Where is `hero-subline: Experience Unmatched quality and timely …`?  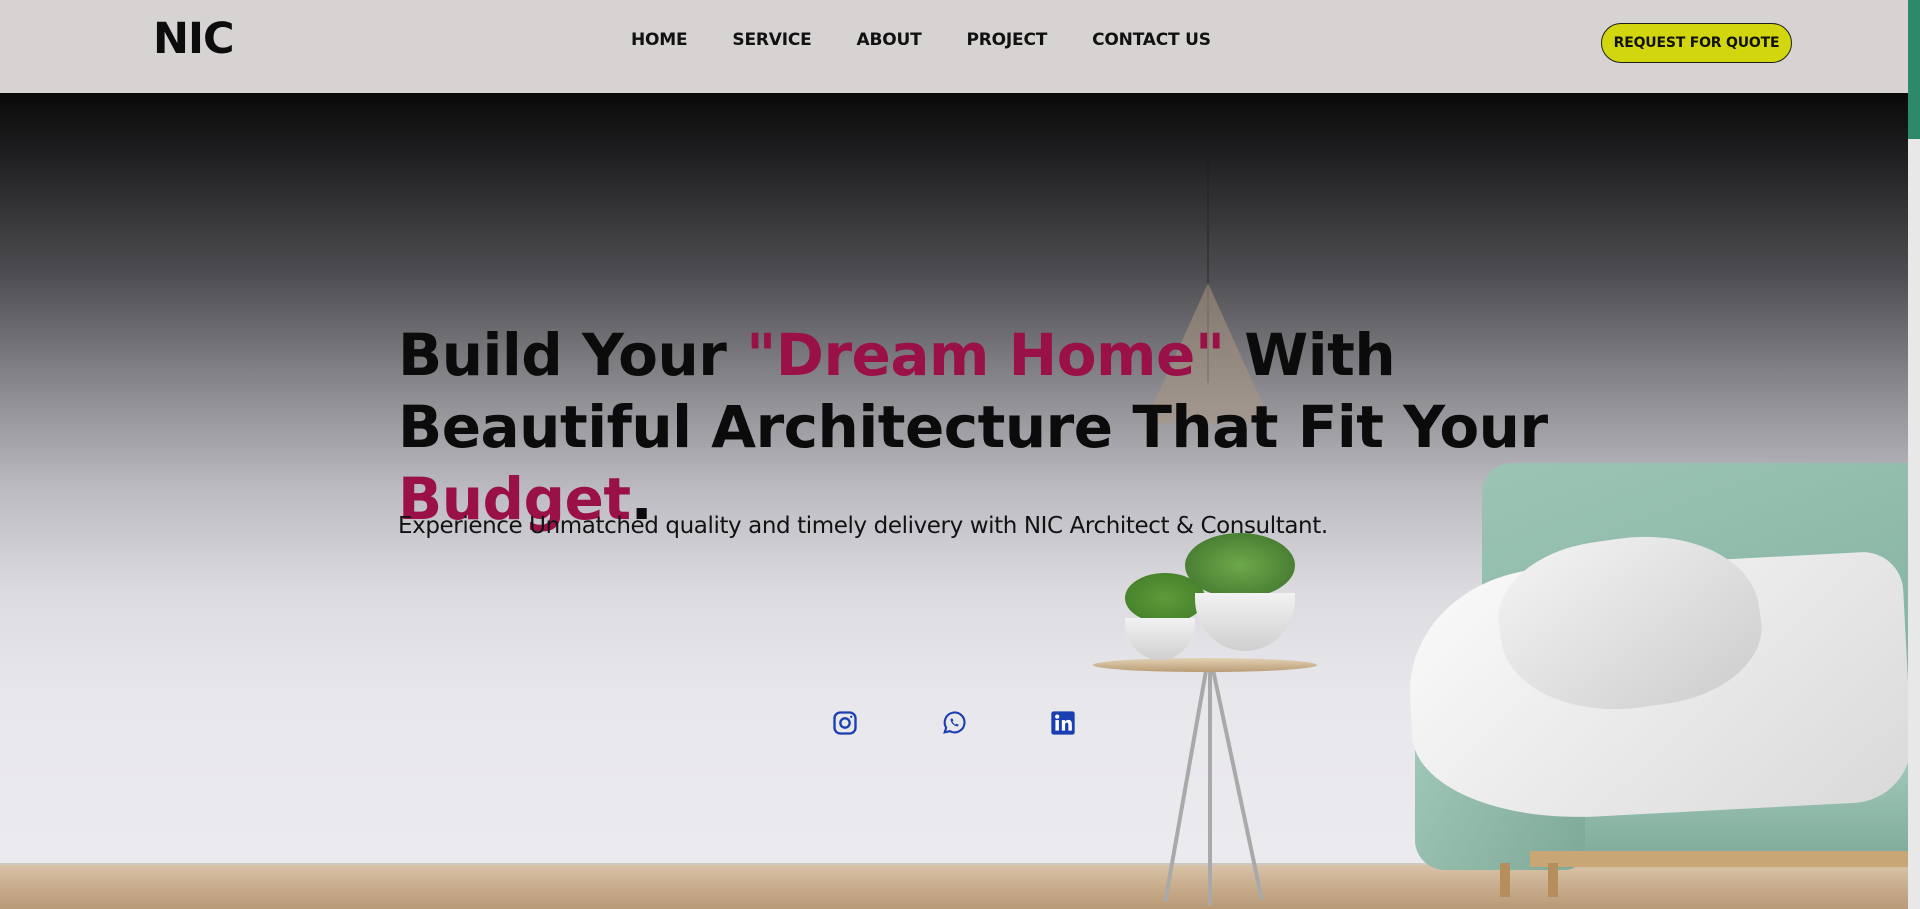
hero-subline: Experience Unmatched quality and timely … is located at coordinates (863, 526).